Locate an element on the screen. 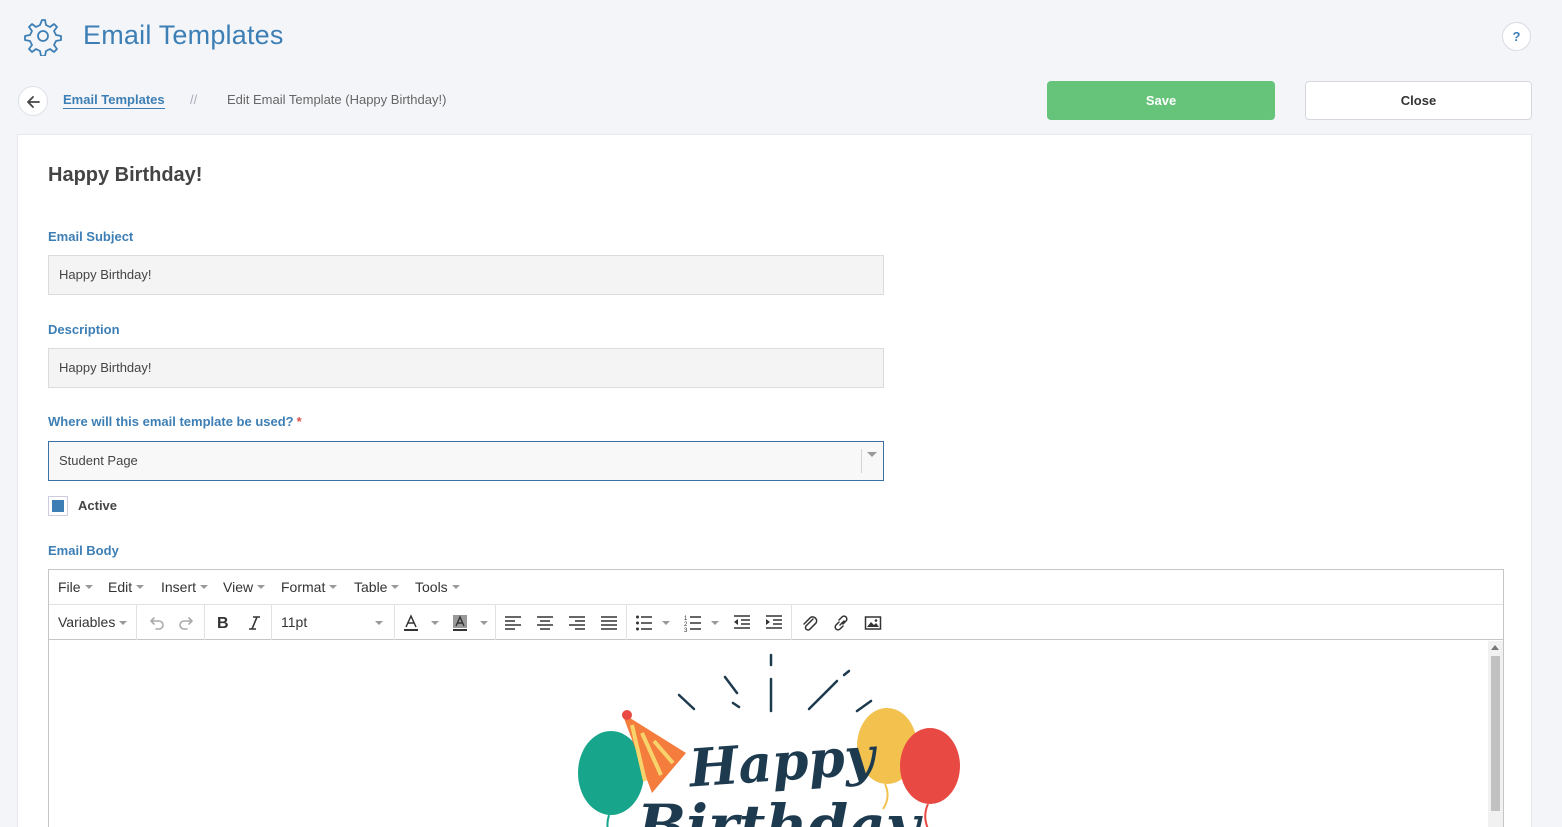 The width and height of the screenshot is (1562, 827). menu-view-label: View is located at coordinates (238, 587).